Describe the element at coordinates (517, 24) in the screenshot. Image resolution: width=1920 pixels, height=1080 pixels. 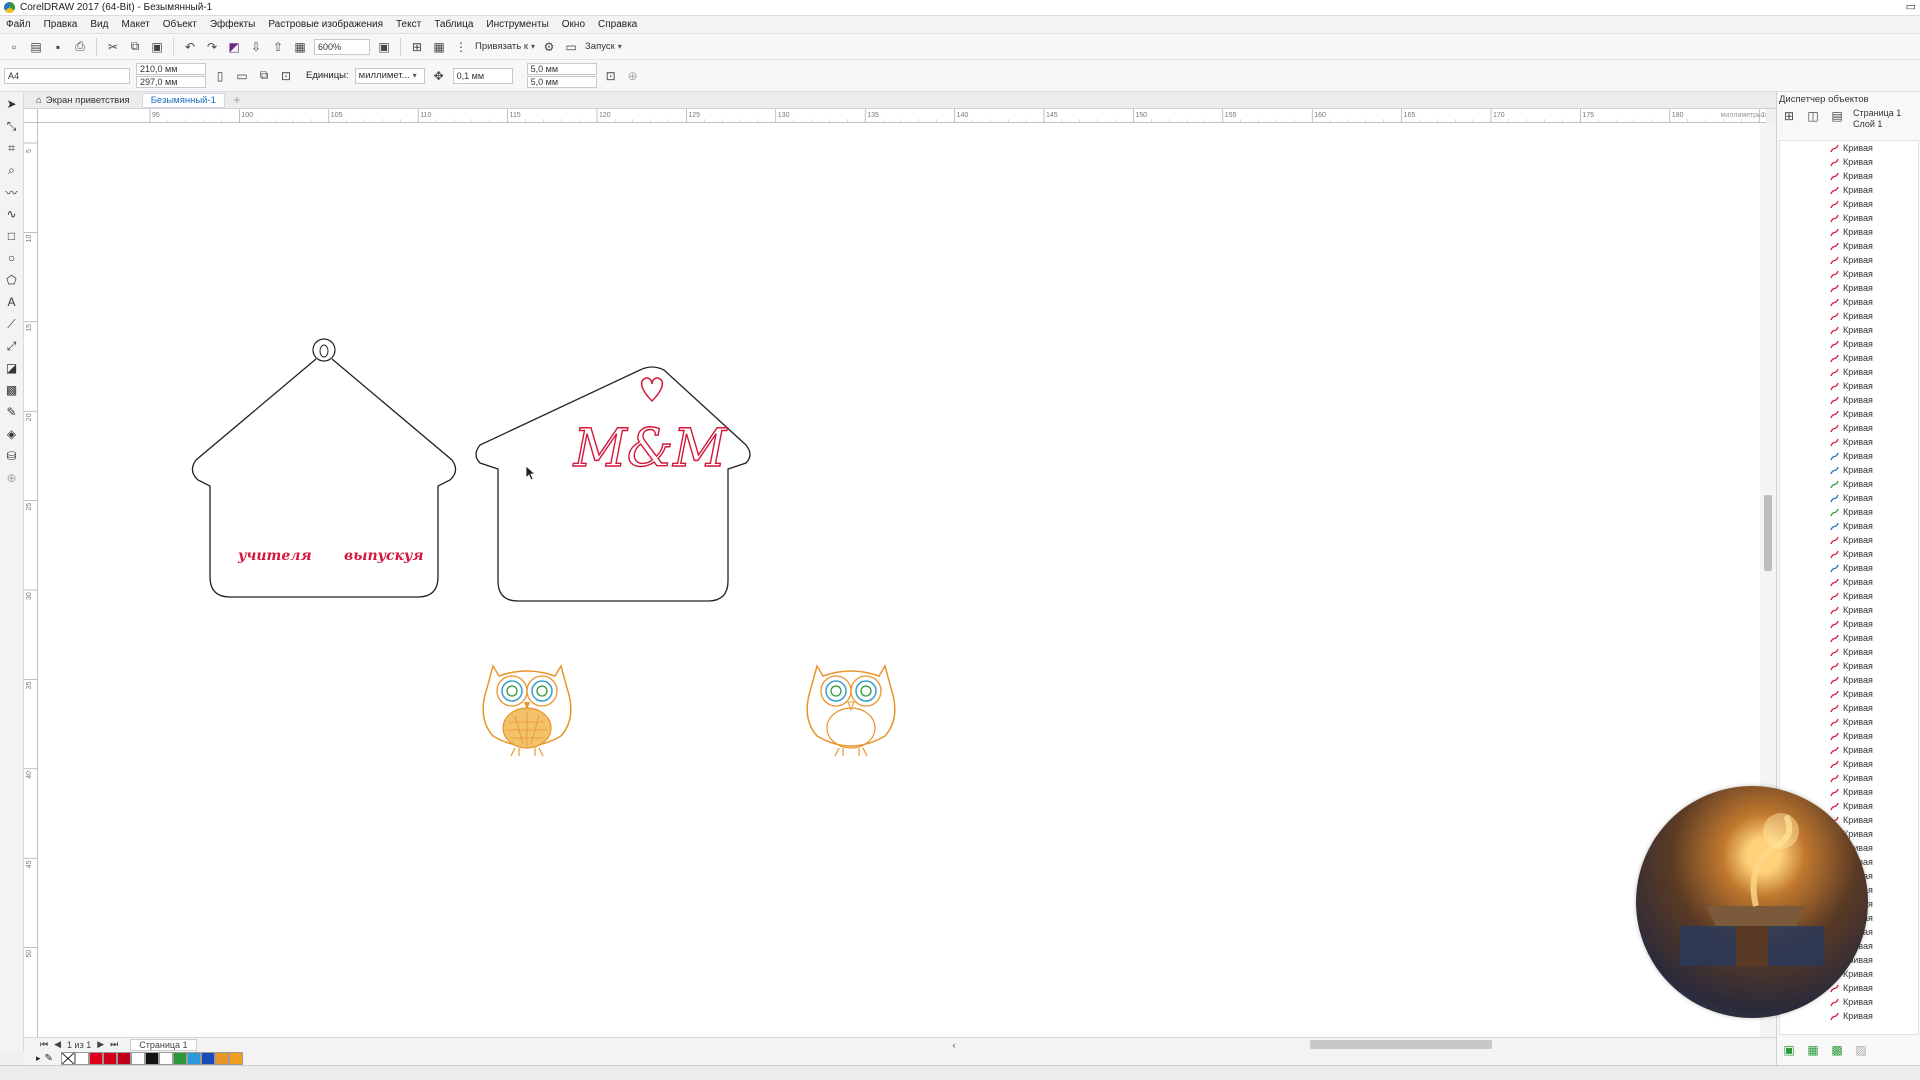
I see `menu-tools: Инструменты` at that location.